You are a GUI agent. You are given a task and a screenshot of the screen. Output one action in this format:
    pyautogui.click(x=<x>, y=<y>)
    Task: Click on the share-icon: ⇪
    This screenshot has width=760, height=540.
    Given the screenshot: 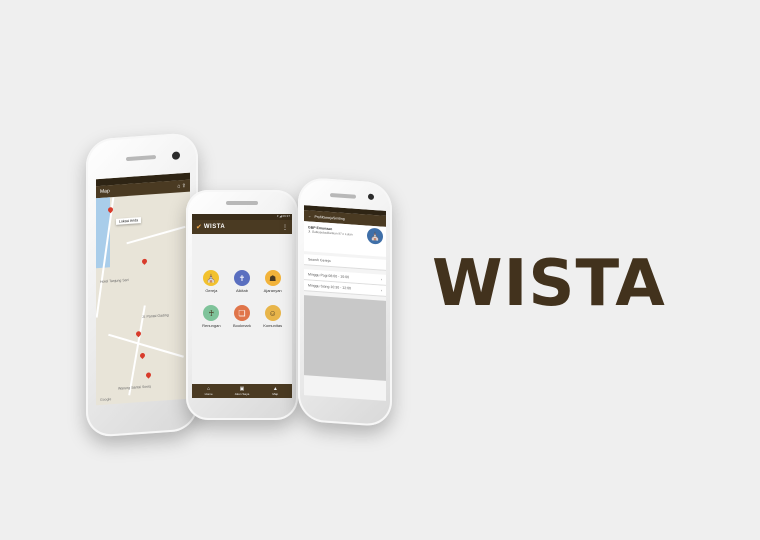 What is the action you would take?
    pyautogui.click(x=184, y=186)
    